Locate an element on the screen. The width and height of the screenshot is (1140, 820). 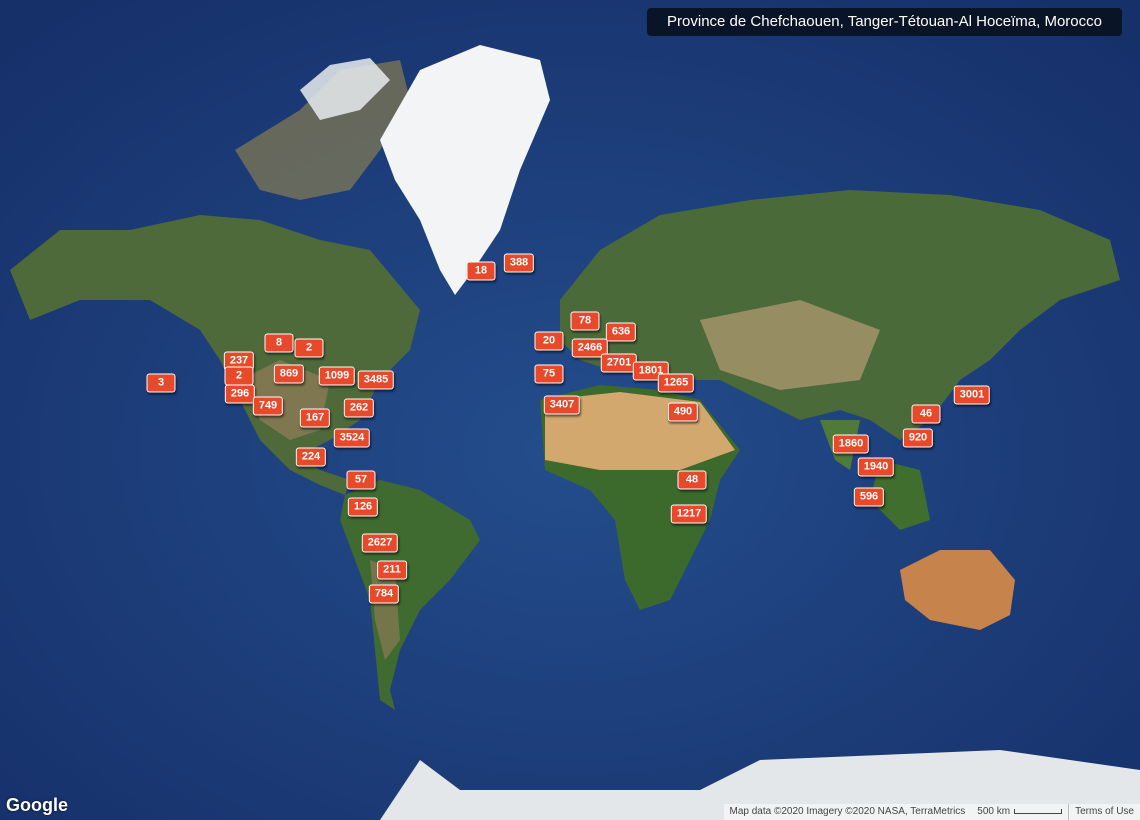
cluster-marker: 869 is located at coordinates (289, 374).